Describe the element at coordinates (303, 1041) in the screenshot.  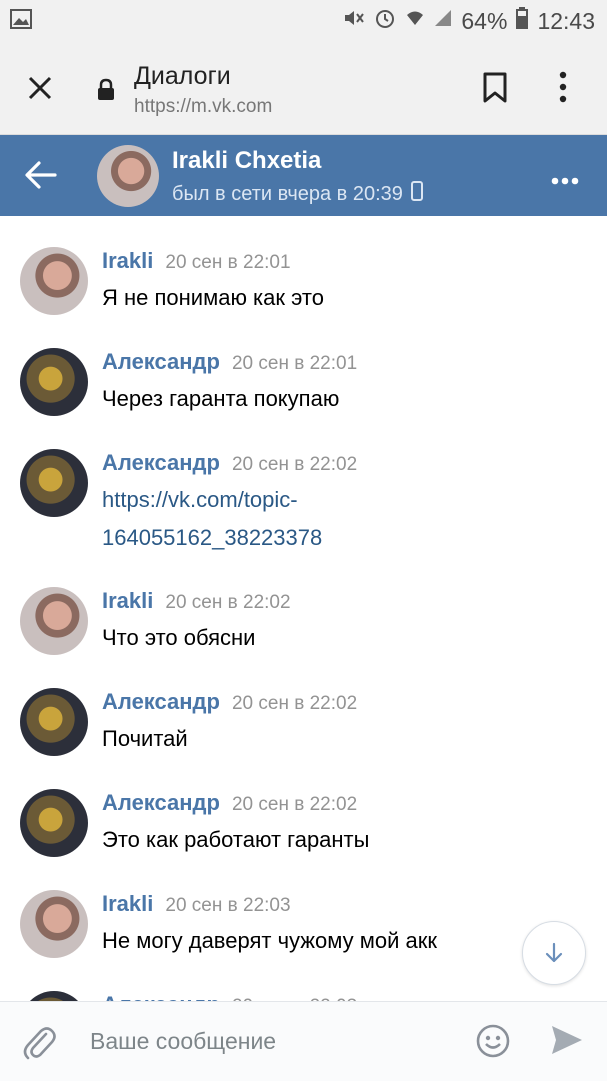
I see `message-composer: Ваше сообщение` at that location.